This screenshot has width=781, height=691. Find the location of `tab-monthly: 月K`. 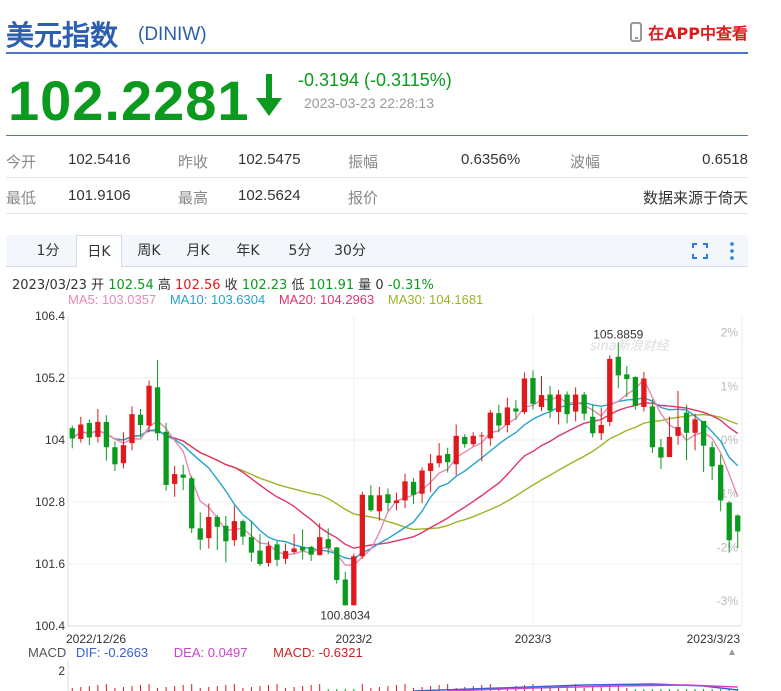

tab-monthly: 月K is located at coordinates (198, 251).